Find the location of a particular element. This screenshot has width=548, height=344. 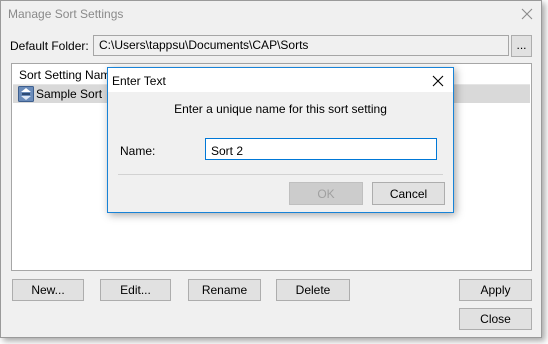

dialog-title: Enter Text is located at coordinates (139, 81).